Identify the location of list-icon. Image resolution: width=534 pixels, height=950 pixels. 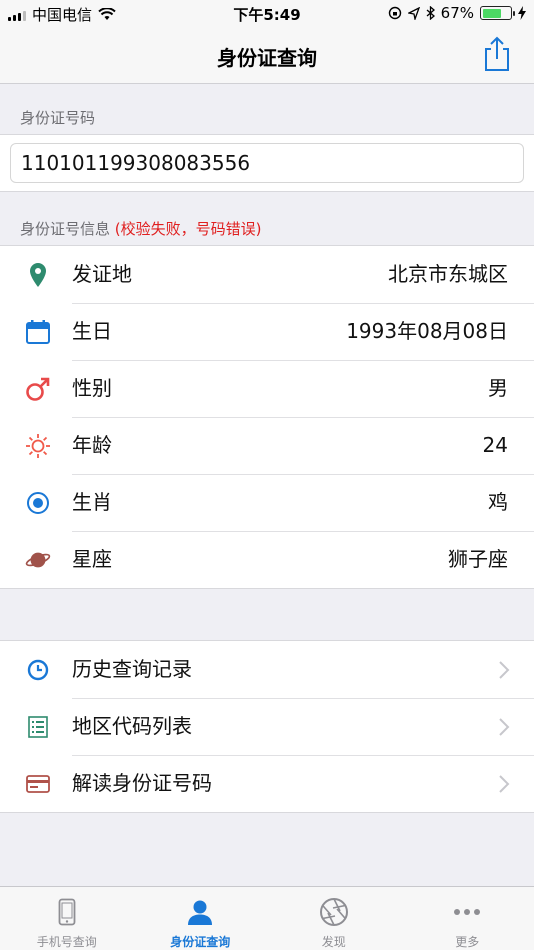
(38, 727).